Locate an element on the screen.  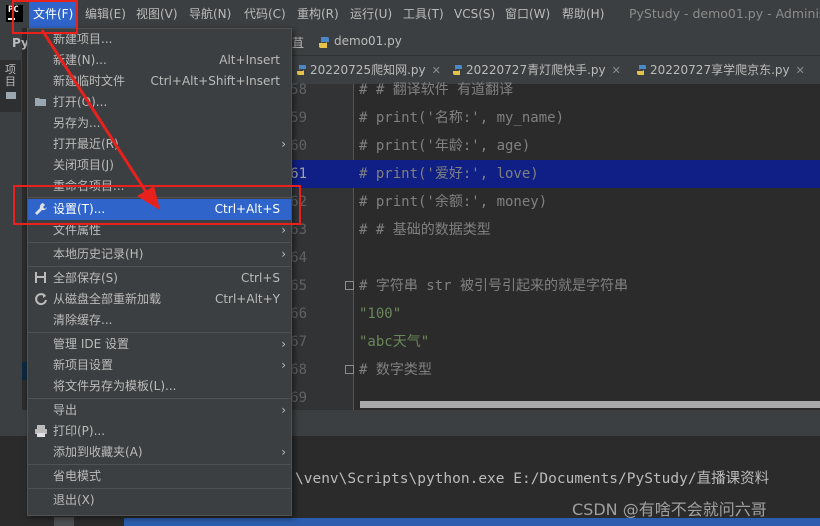
annotation-arrow is located at coordinates (100, 119).